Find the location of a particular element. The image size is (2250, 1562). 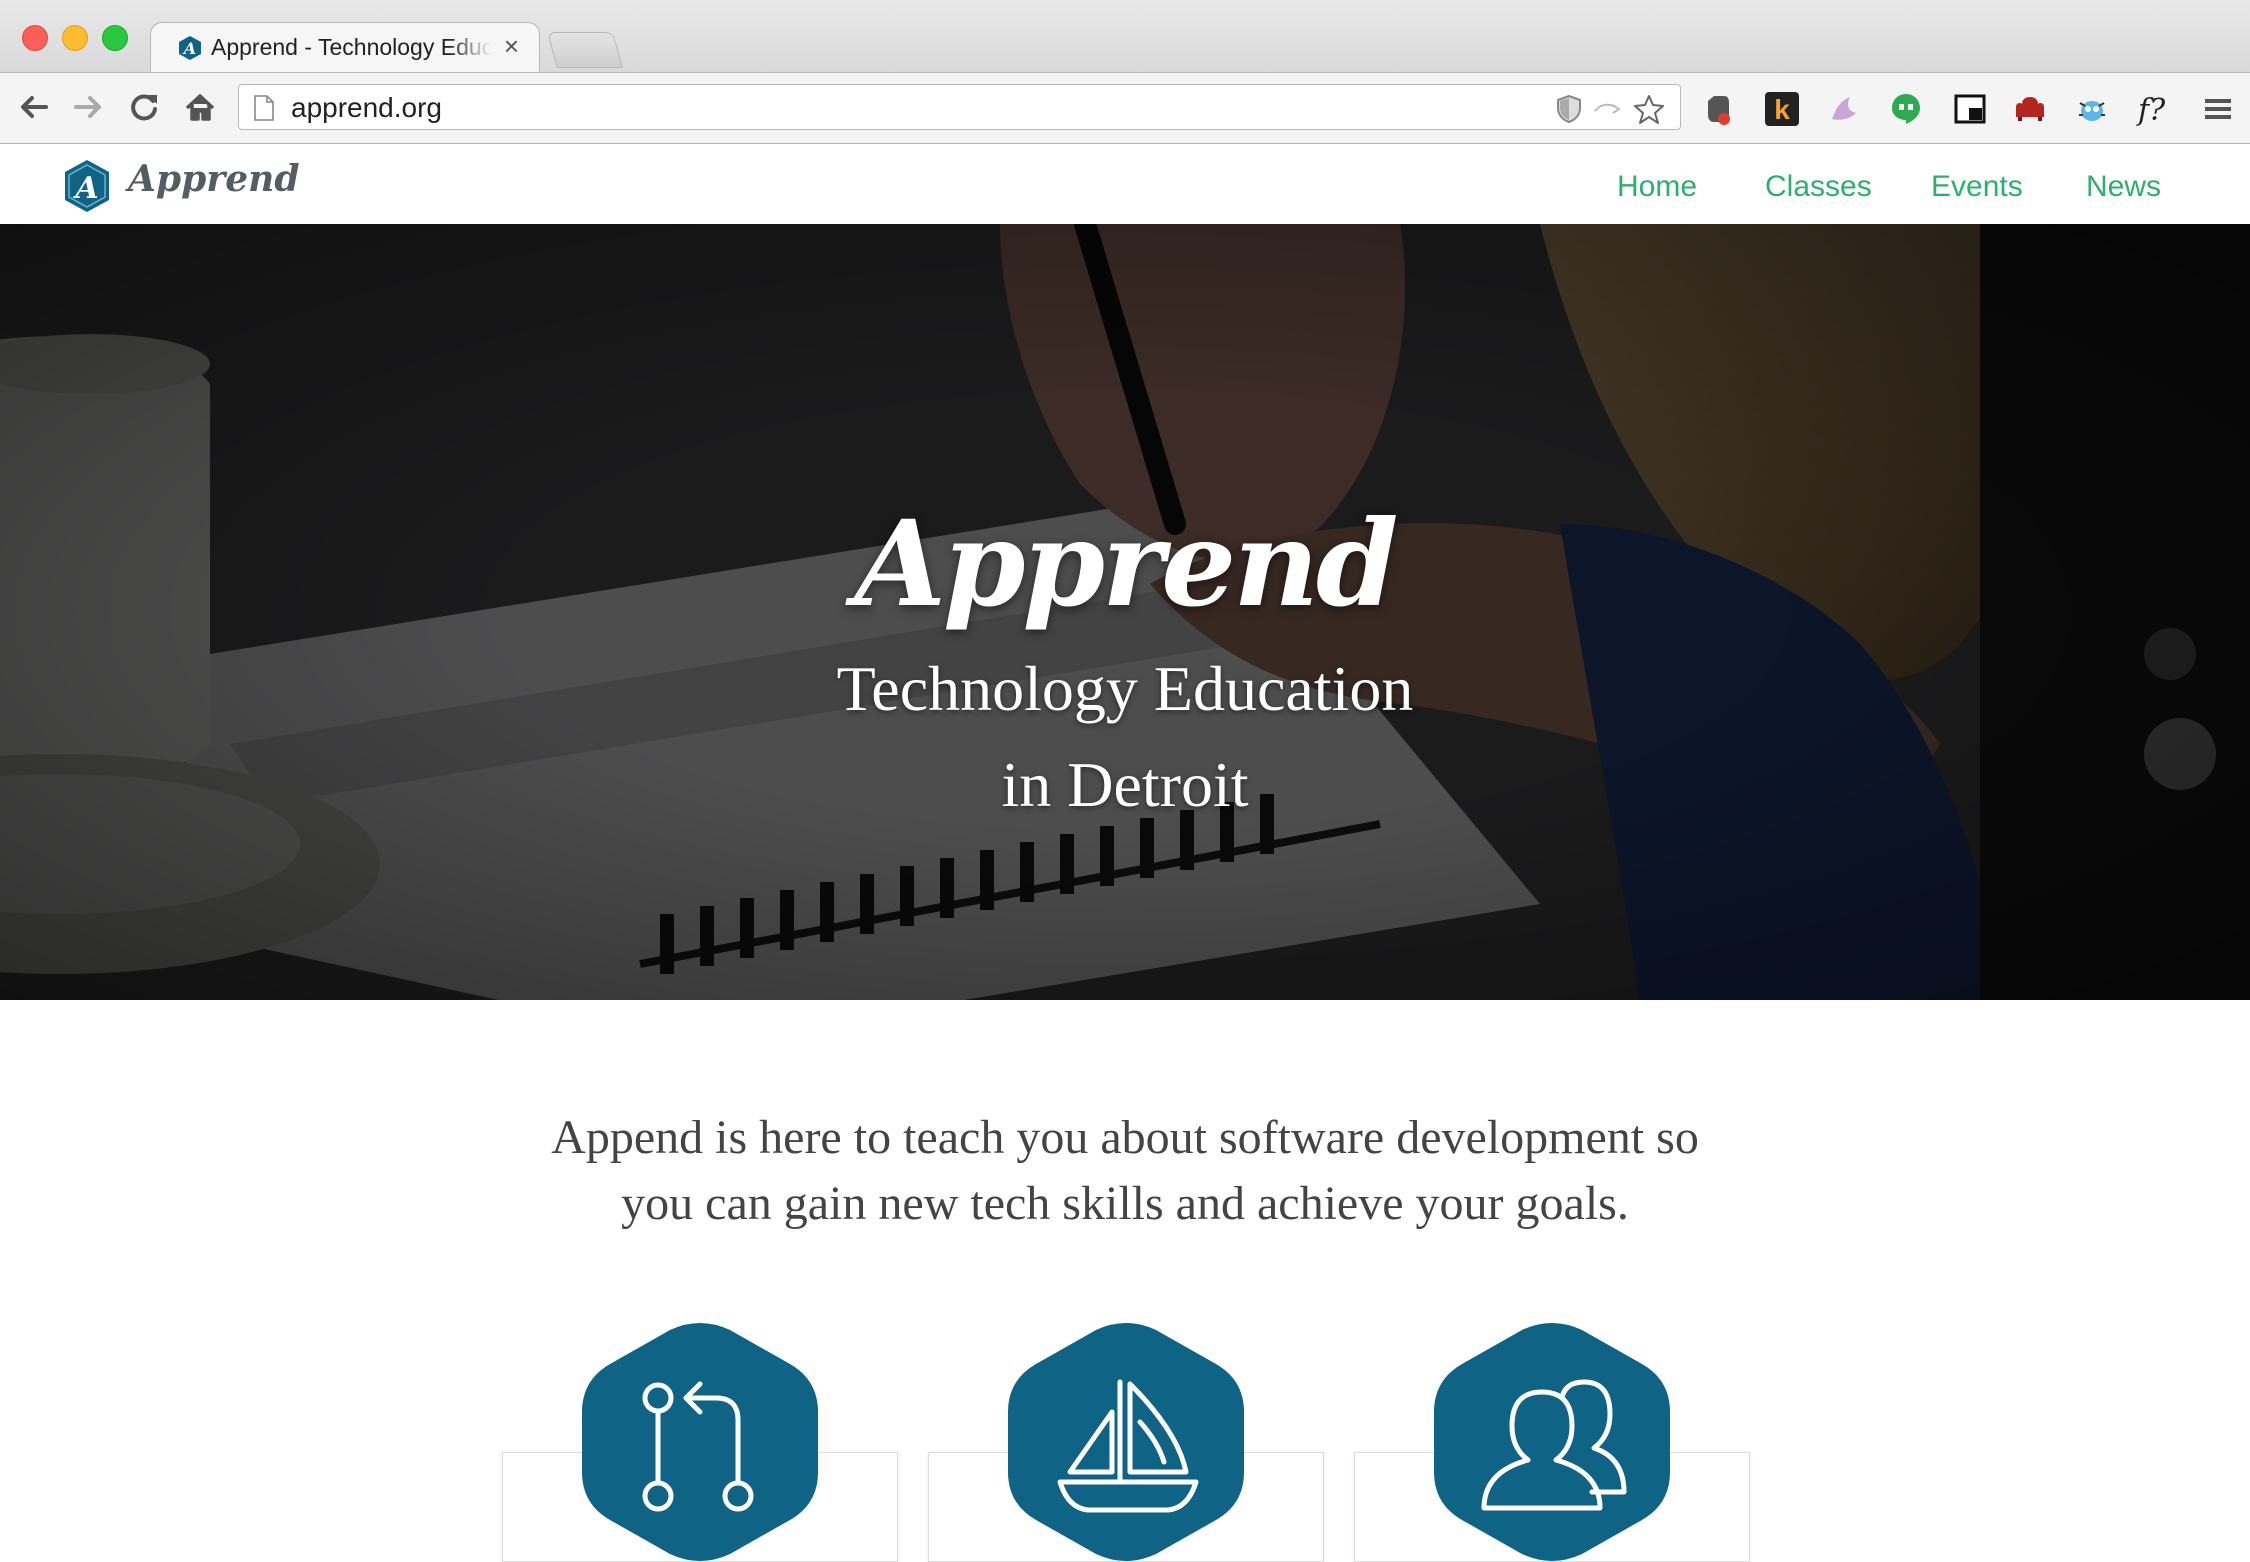

bug-extension-icon is located at coordinates (2092, 109).